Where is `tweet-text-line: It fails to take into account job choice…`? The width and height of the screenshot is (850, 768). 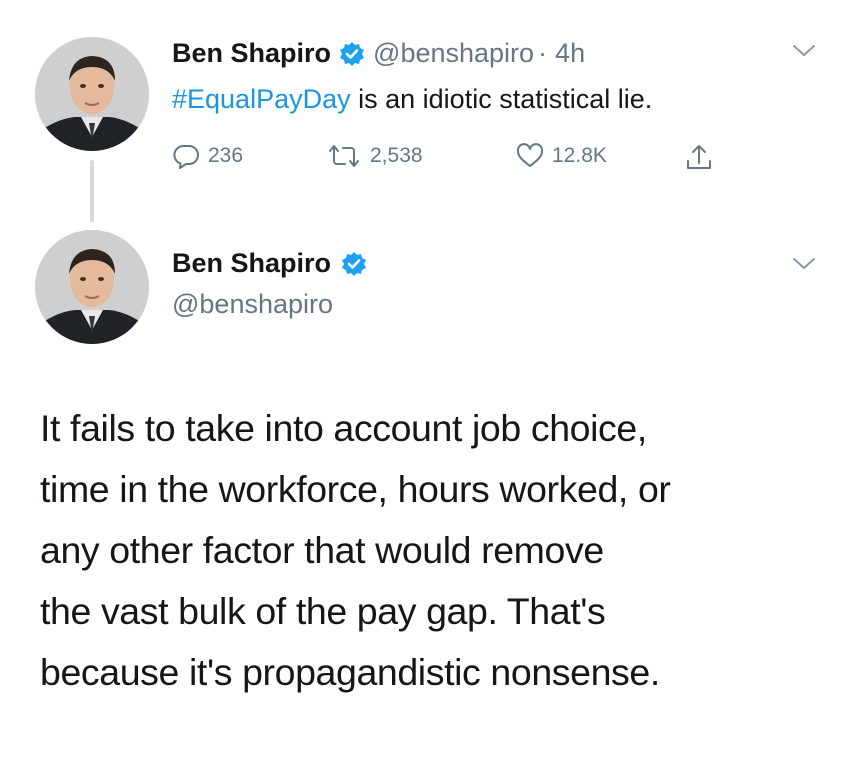 tweet-text-line: It fails to take into account job choice… is located at coordinates (343, 428).